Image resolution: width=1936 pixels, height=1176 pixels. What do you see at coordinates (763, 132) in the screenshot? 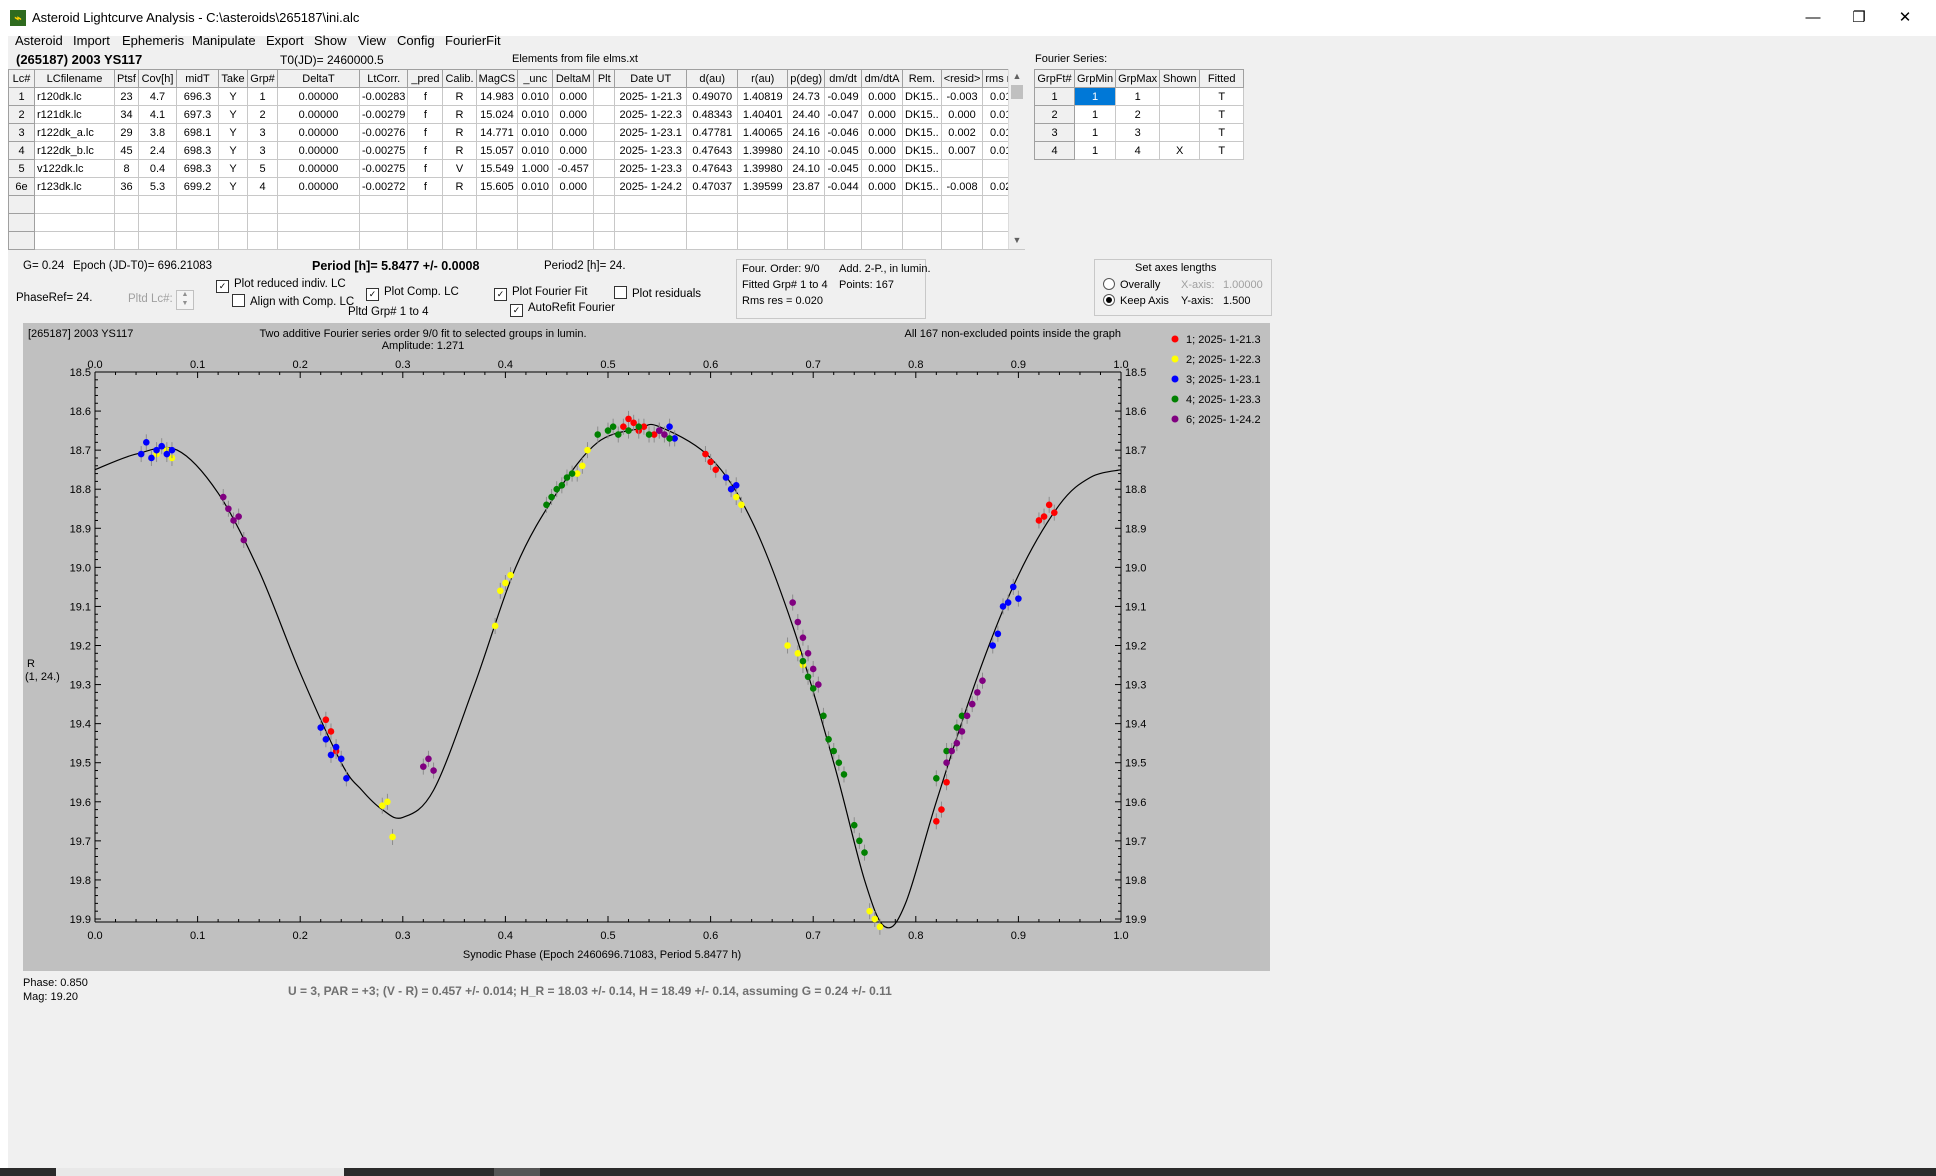
I see `table-cell: 1.40065` at bounding box center [763, 132].